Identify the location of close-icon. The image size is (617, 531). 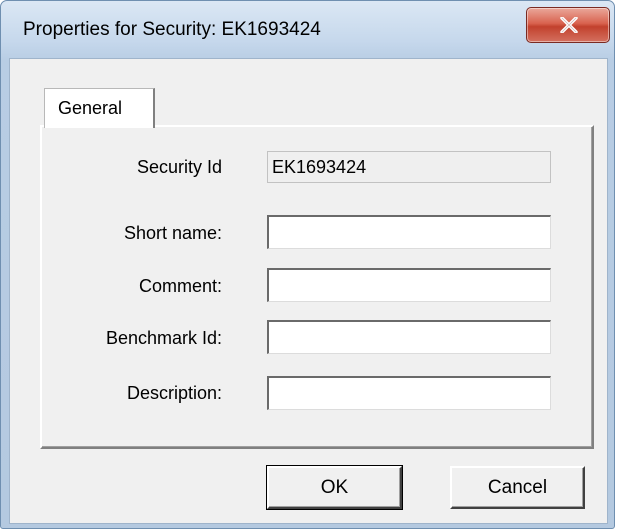
(569, 25).